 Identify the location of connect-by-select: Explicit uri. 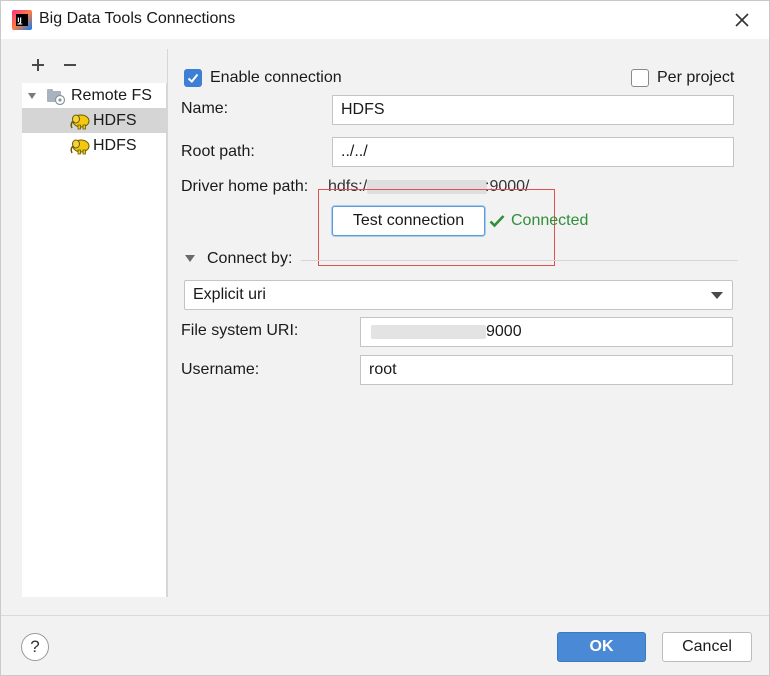
(458, 295).